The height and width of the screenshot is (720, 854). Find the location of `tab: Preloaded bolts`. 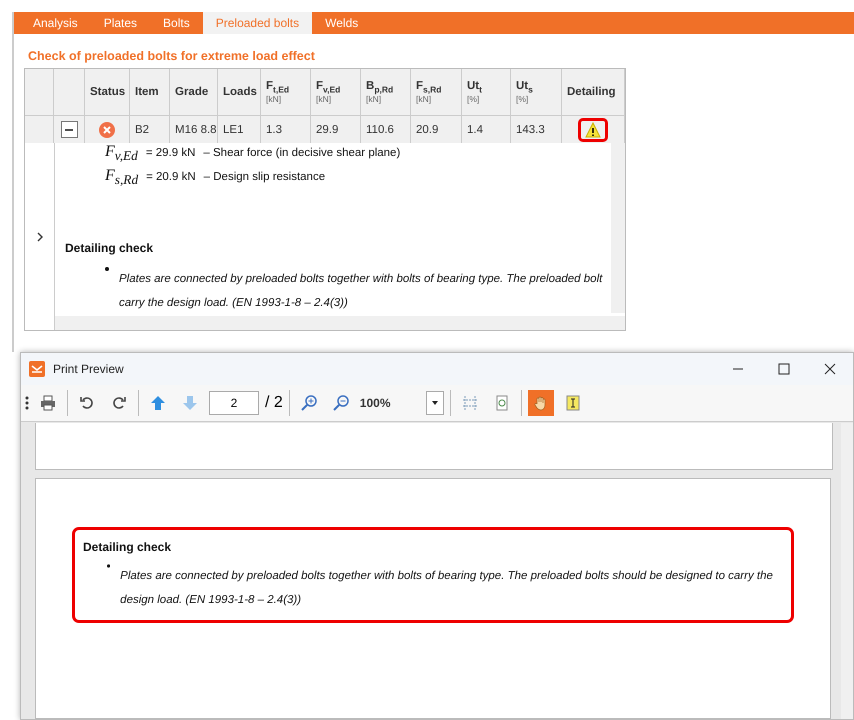

tab: Preloaded bolts is located at coordinates (257, 23).